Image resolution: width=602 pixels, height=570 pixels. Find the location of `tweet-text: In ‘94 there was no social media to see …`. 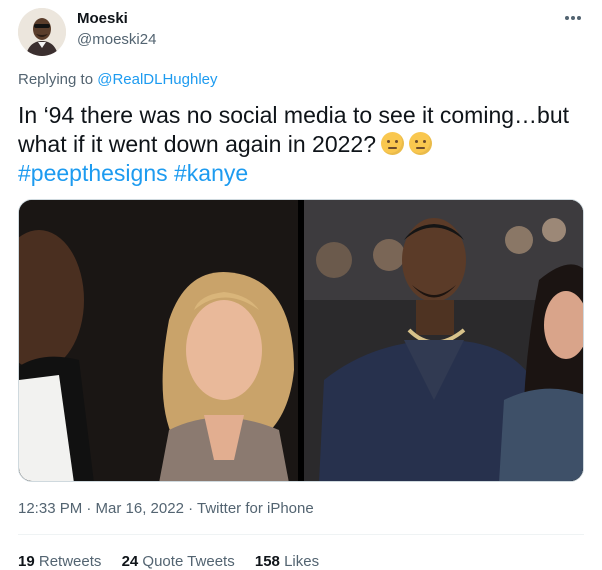

tweet-text: In ‘94 there was no social media to see … is located at coordinates (301, 144).